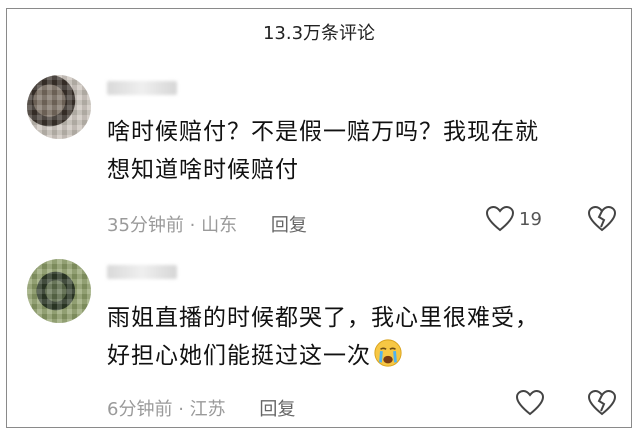  I want to click on comment-text-line: 啥时候赔付？不是假一赔万吗？我现在就, so click(323, 132).